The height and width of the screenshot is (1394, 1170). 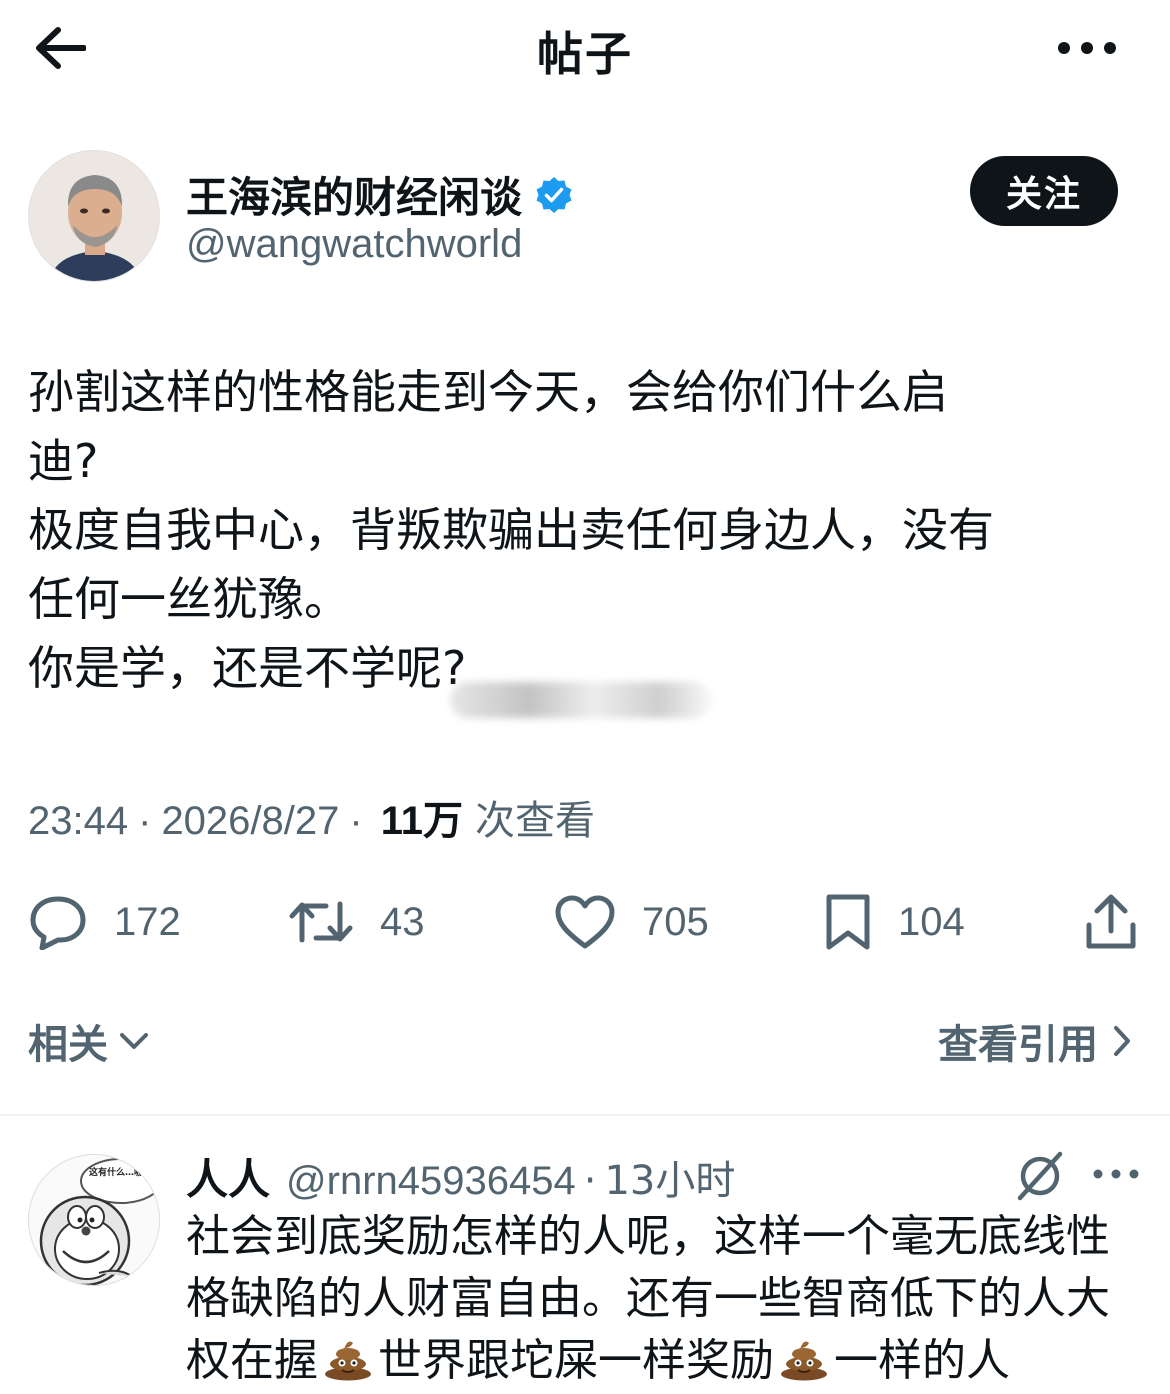 I want to click on chevron-down-icon, so click(x=134, y=1041).